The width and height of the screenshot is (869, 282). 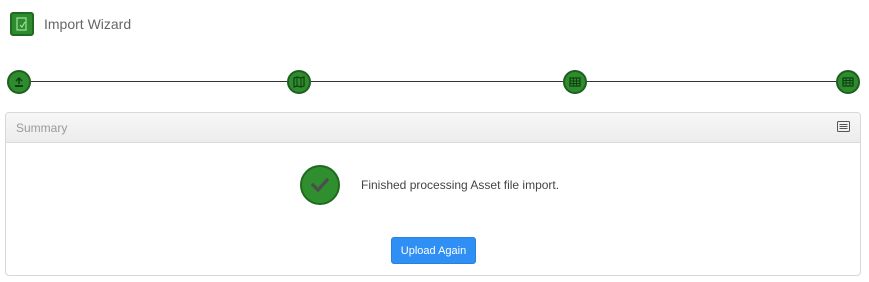 I want to click on panel-header: Summary, so click(x=433, y=128).